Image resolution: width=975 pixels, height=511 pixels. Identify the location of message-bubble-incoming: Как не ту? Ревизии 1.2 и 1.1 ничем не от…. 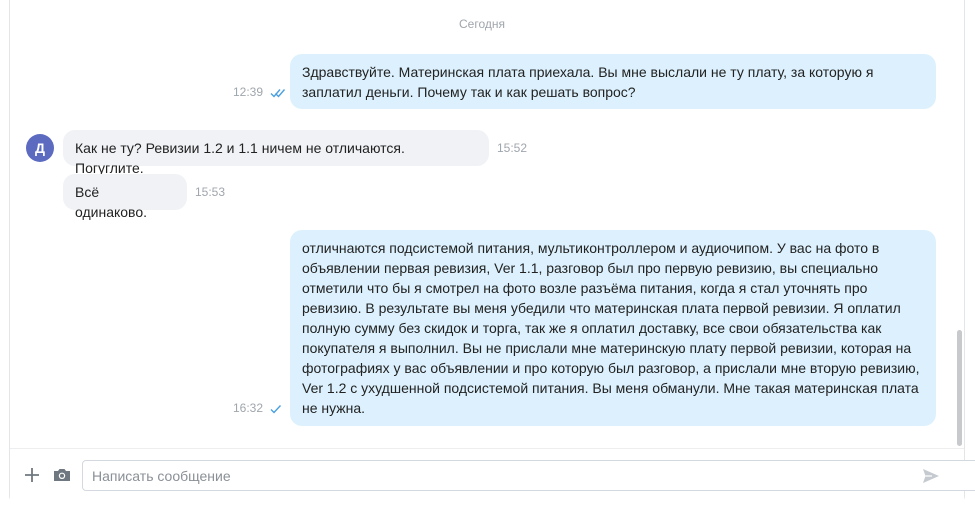
(276, 153).